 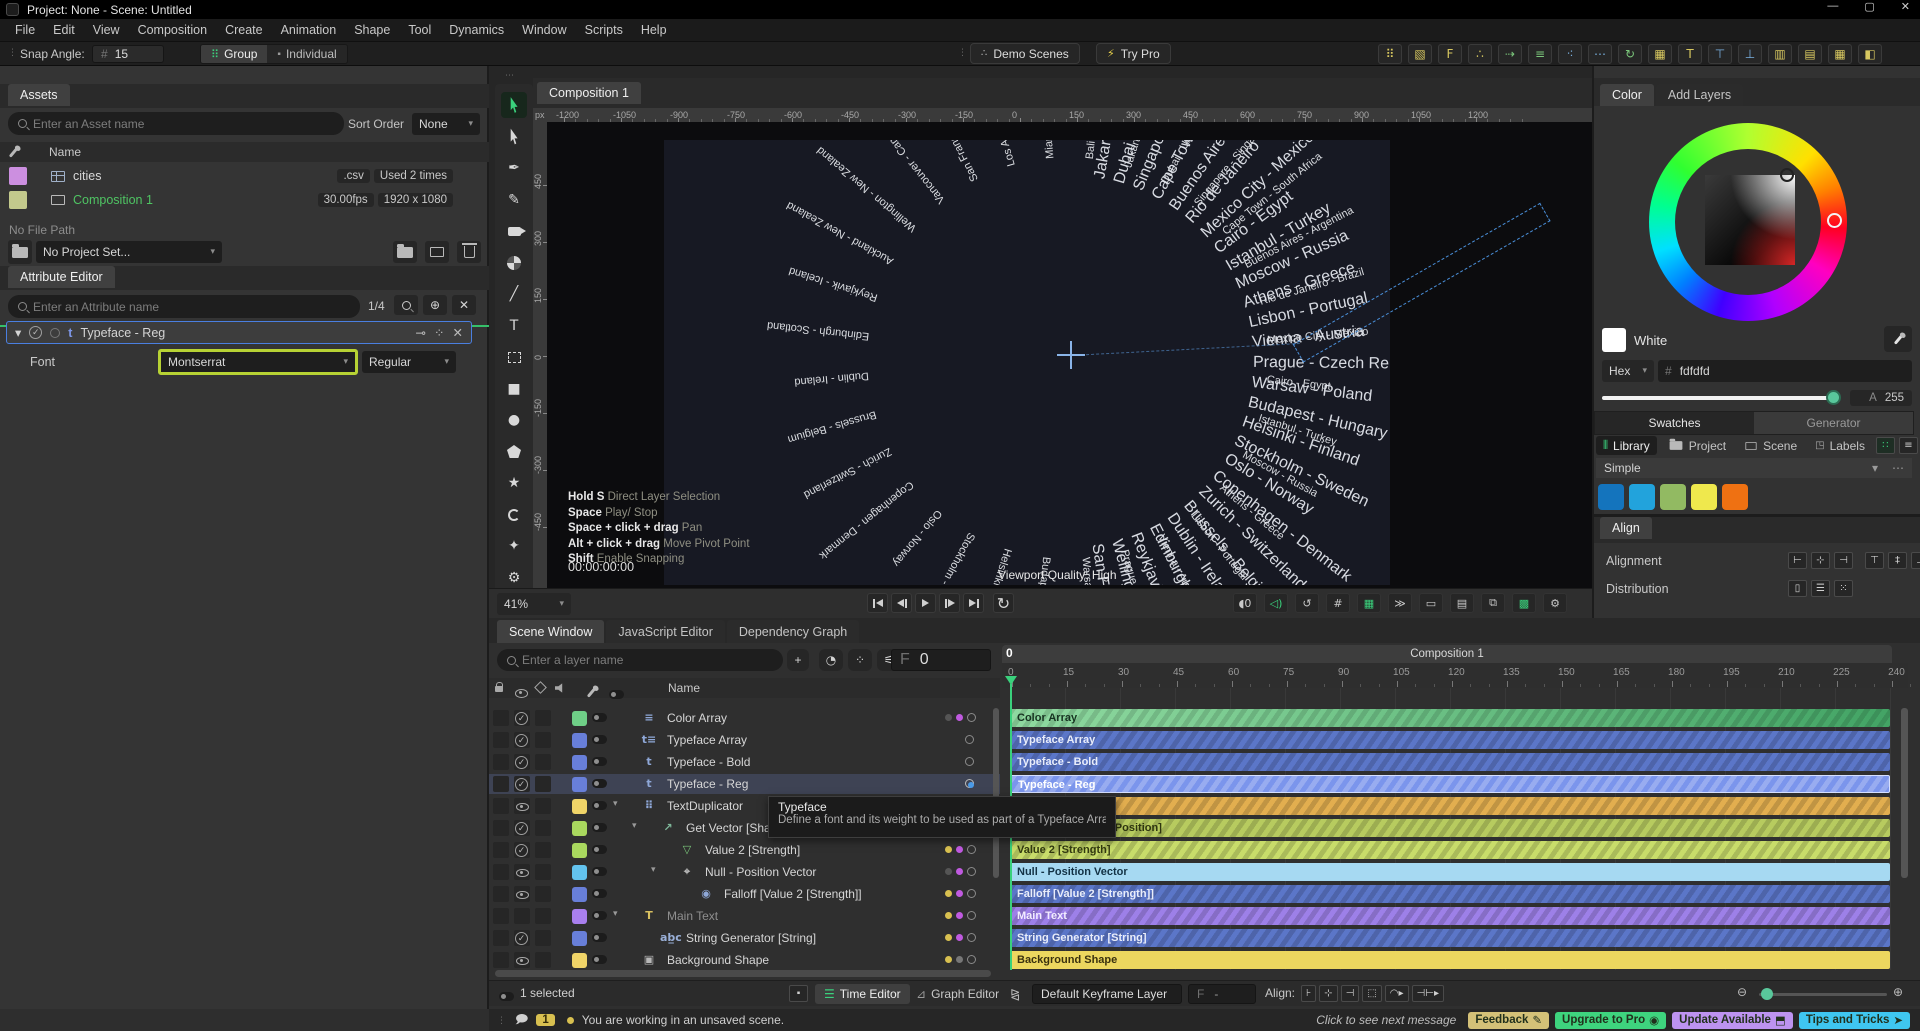 What do you see at coordinates (128, 54) in the screenshot?
I see `snap-angle-field: # 15` at bounding box center [128, 54].